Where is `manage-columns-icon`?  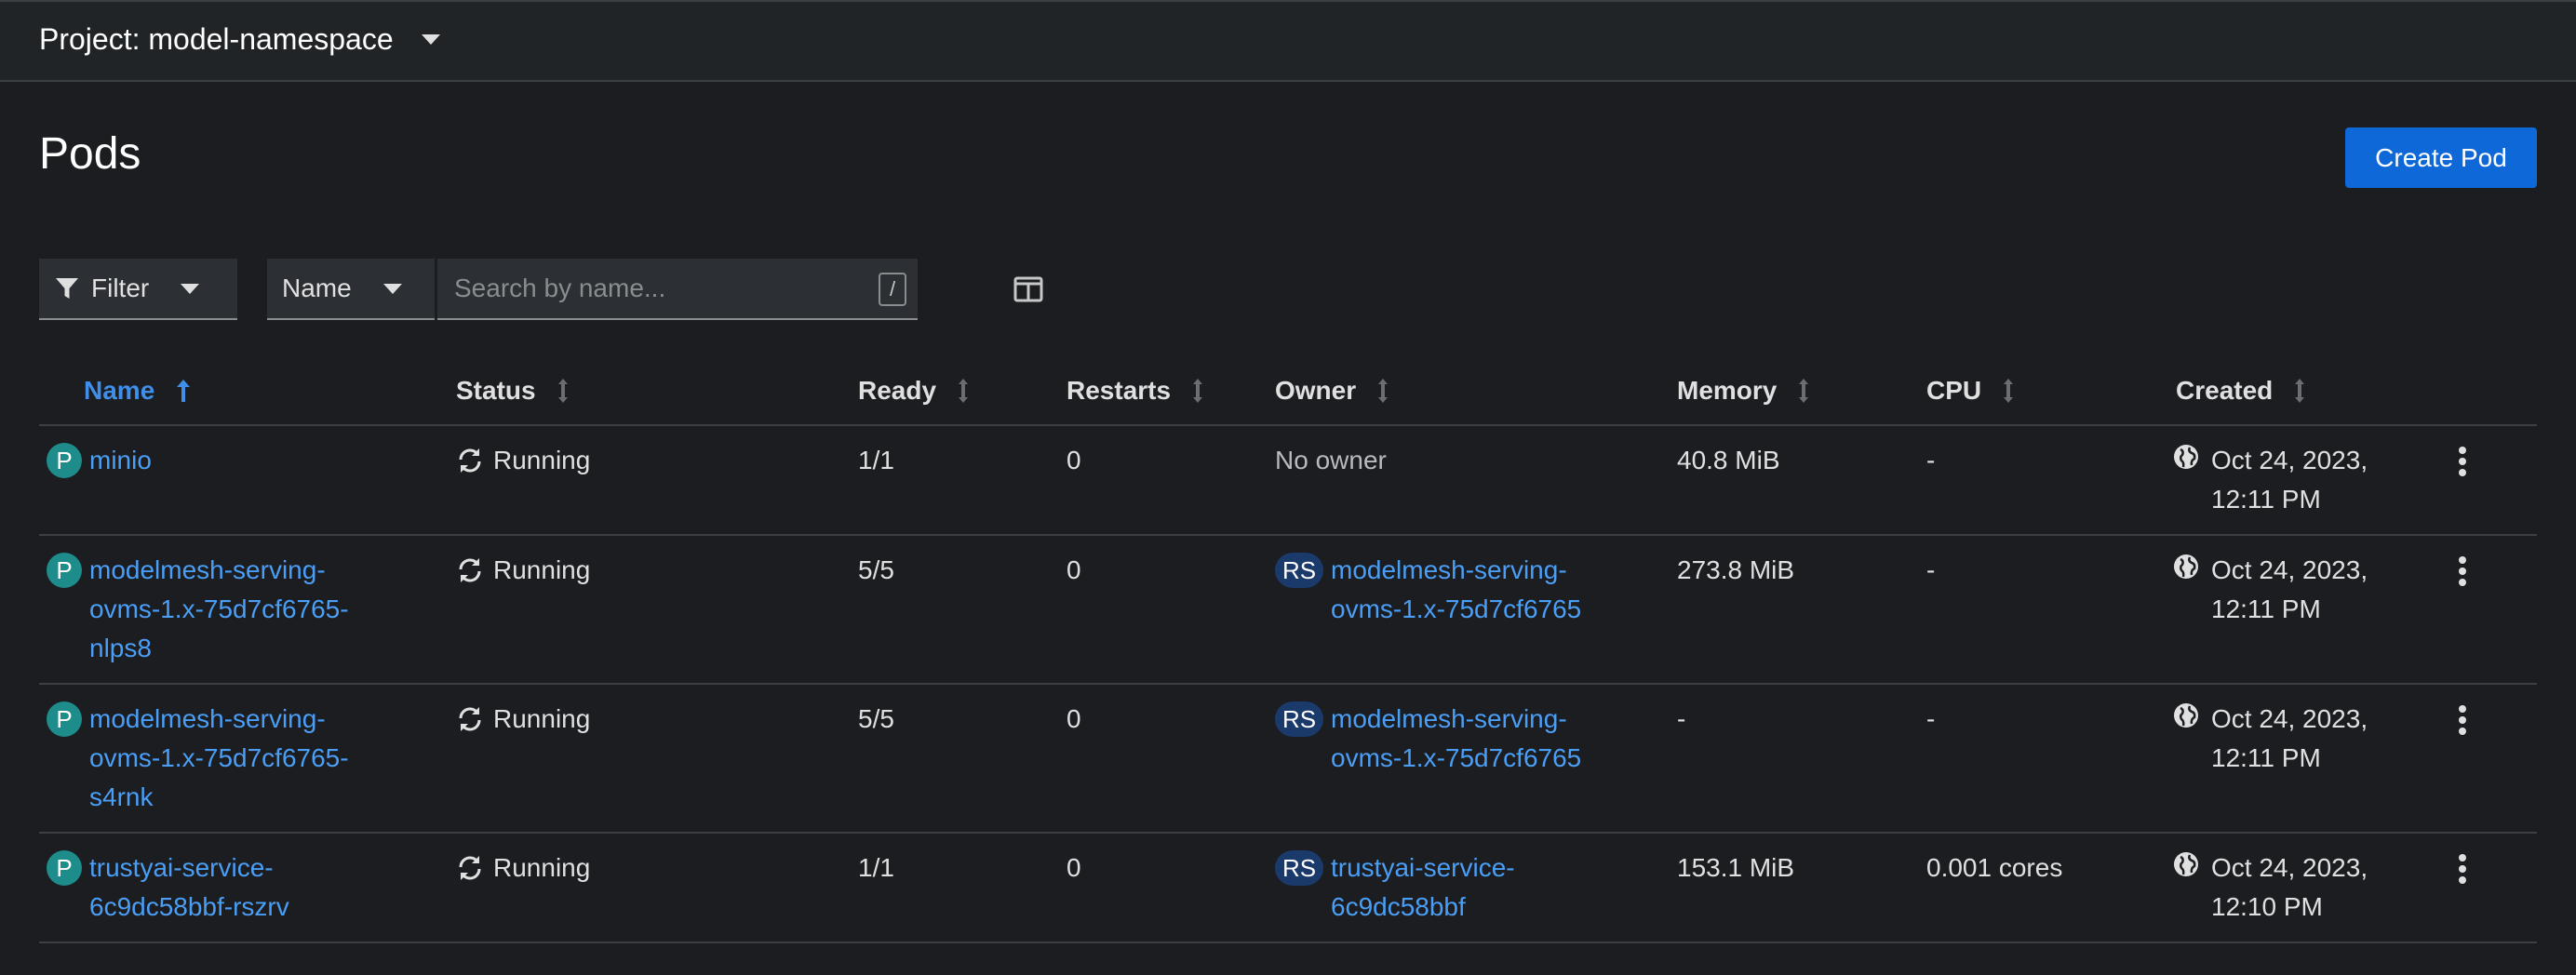
manage-columns-icon is located at coordinates (1028, 289).